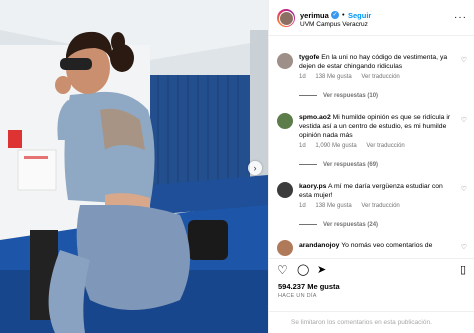 This screenshot has width=474, height=333. Describe the element at coordinates (335, 15) in the screenshot. I see `verified-badge-icon: ✓` at that location.